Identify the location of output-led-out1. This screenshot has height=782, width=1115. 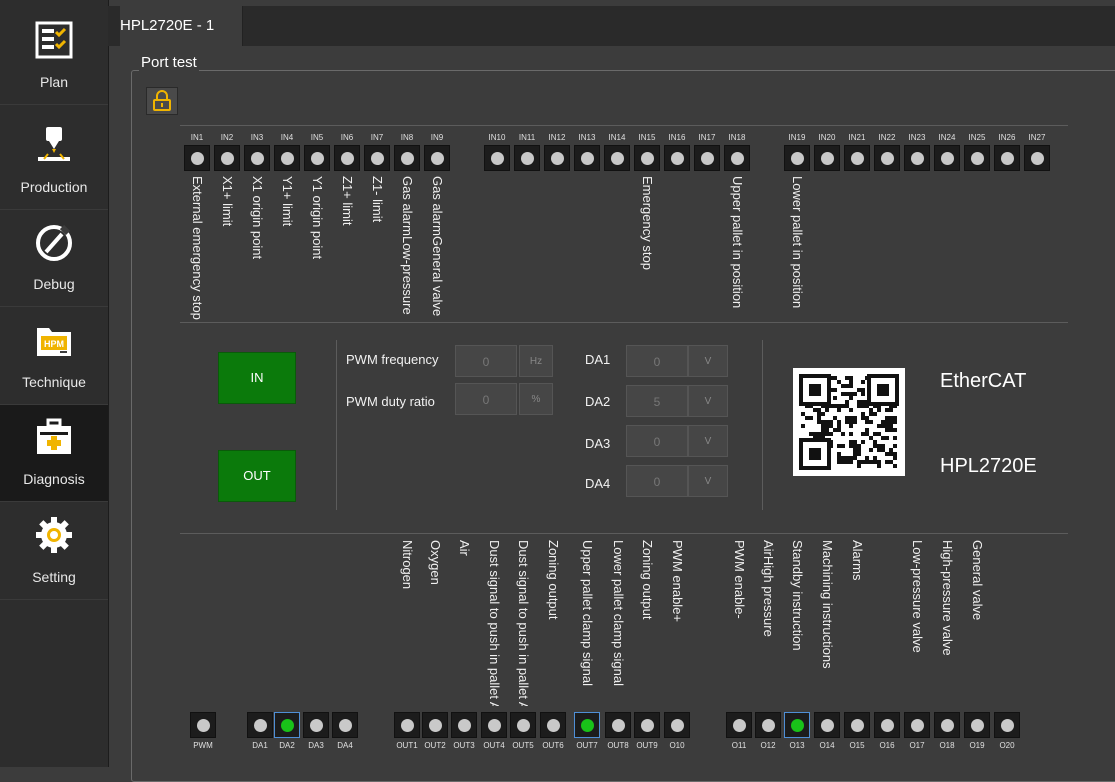
(407, 725).